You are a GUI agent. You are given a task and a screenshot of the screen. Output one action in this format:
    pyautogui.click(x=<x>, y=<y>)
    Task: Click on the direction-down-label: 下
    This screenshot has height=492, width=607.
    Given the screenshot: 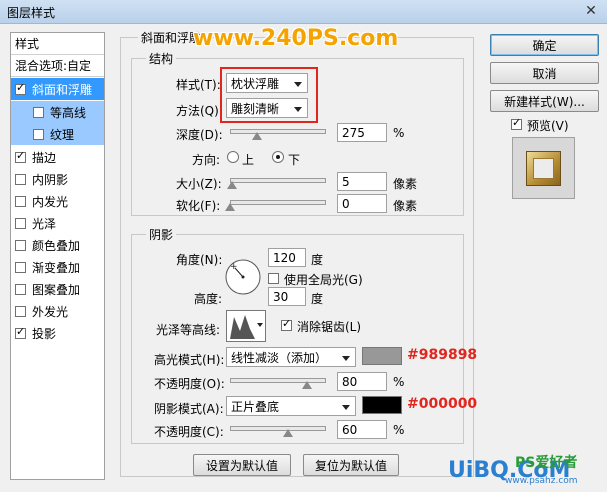 What is the action you would take?
    pyautogui.click(x=294, y=160)
    